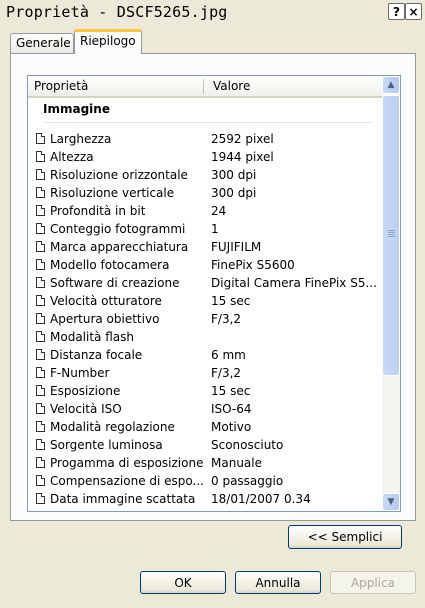 This screenshot has height=608, width=425. I want to click on row-property: Data immagine scattata, so click(123, 499).